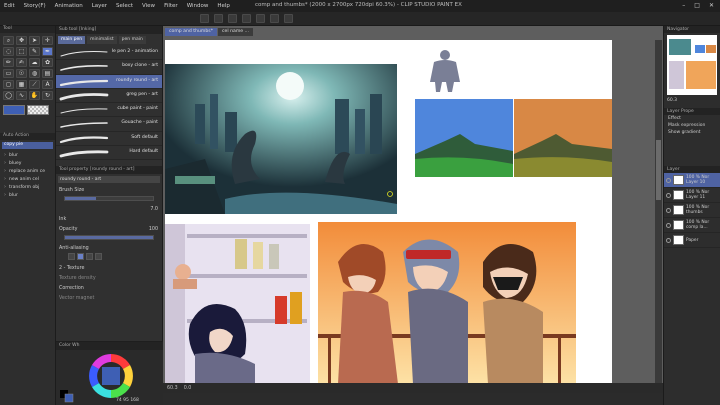 The image size is (720, 405). What do you see at coordinates (109, 110) in the screenshot?
I see `brush-item: cube paint - paint` at bounding box center [109, 110].